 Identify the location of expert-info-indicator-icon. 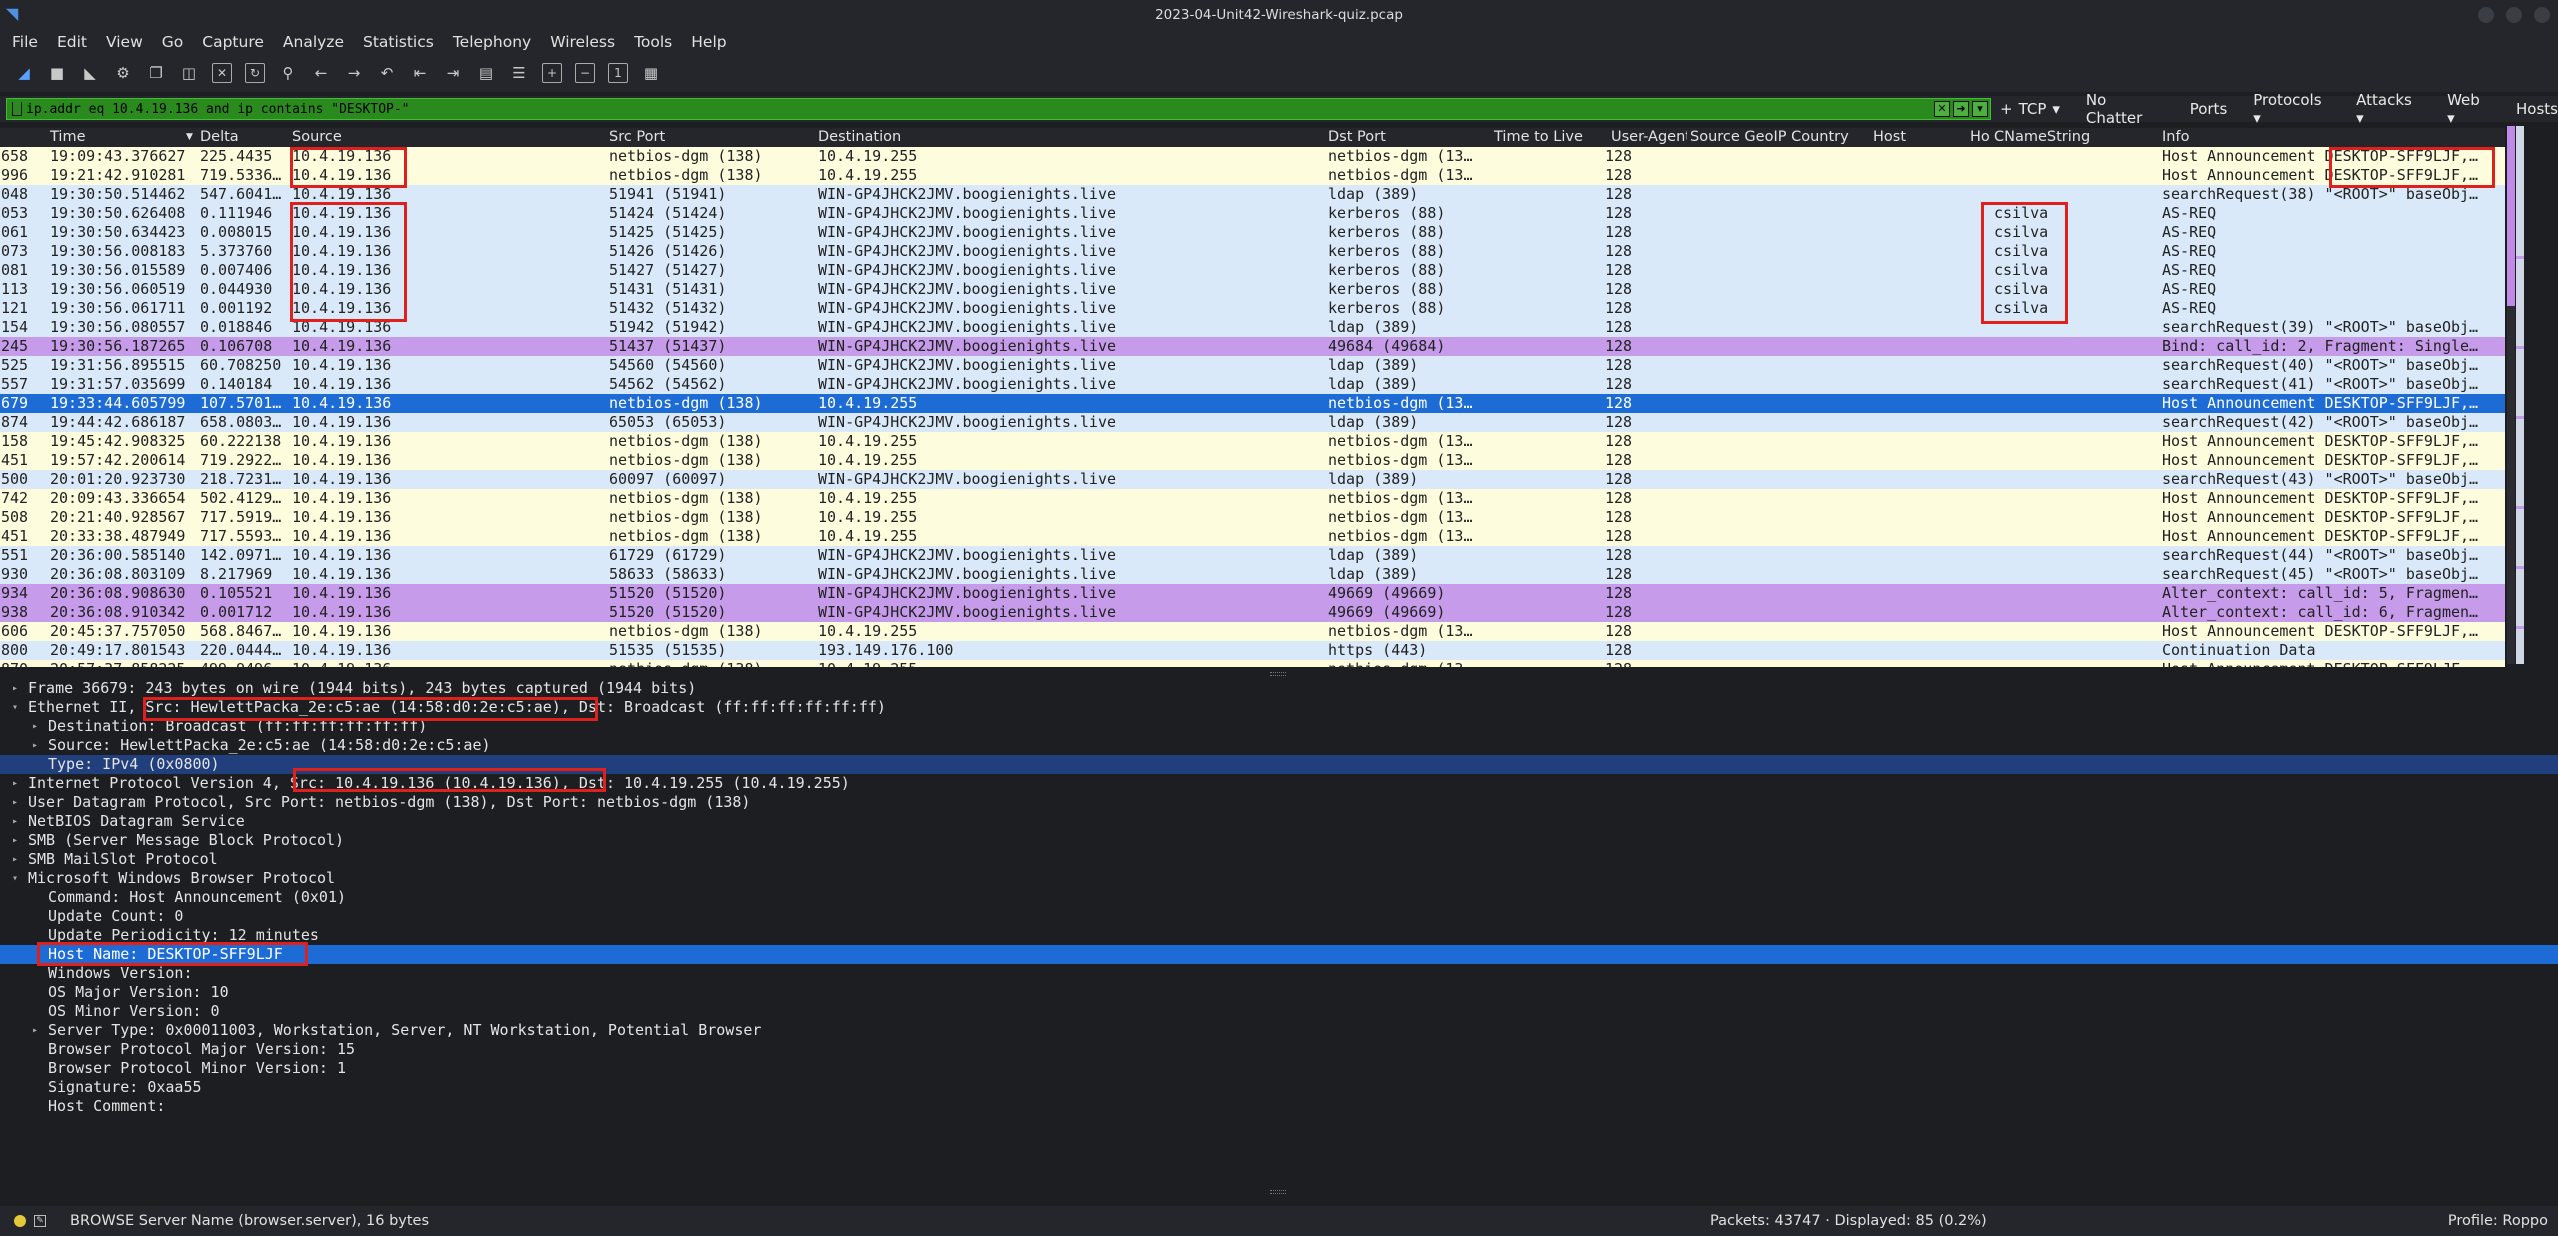
(20, 1221).